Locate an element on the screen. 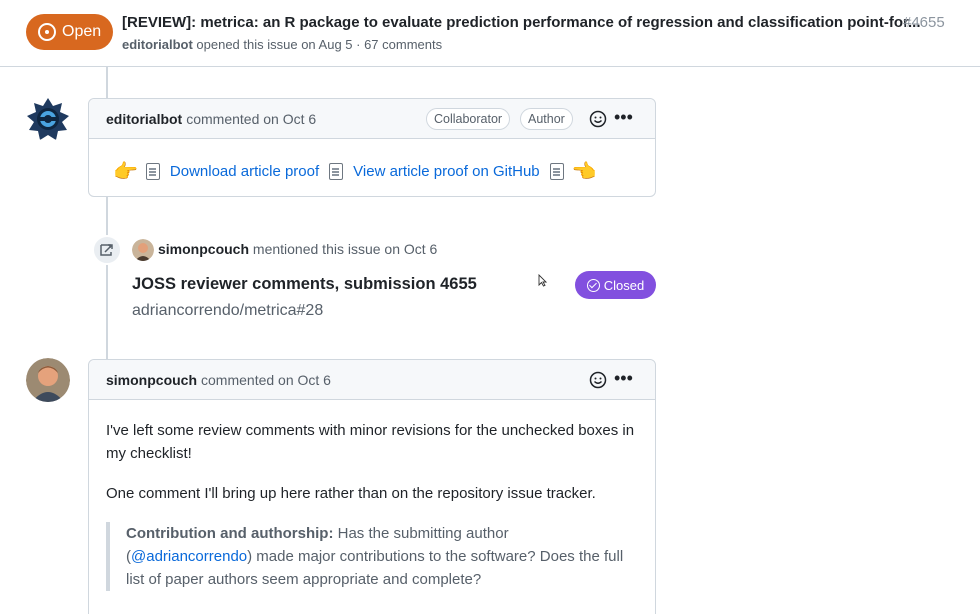  mention-action: mentioned this issue on Oct 6 is located at coordinates (345, 249).